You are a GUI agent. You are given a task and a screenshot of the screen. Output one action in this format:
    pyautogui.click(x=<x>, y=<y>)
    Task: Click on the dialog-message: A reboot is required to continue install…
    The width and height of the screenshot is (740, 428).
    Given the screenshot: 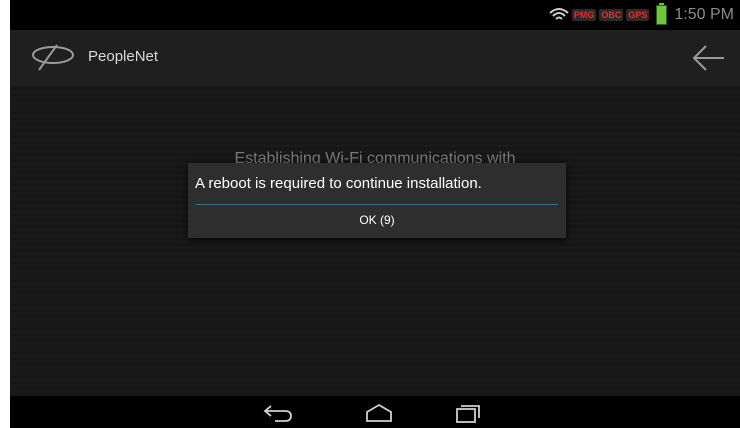 What is the action you would take?
    pyautogui.click(x=338, y=183)
    